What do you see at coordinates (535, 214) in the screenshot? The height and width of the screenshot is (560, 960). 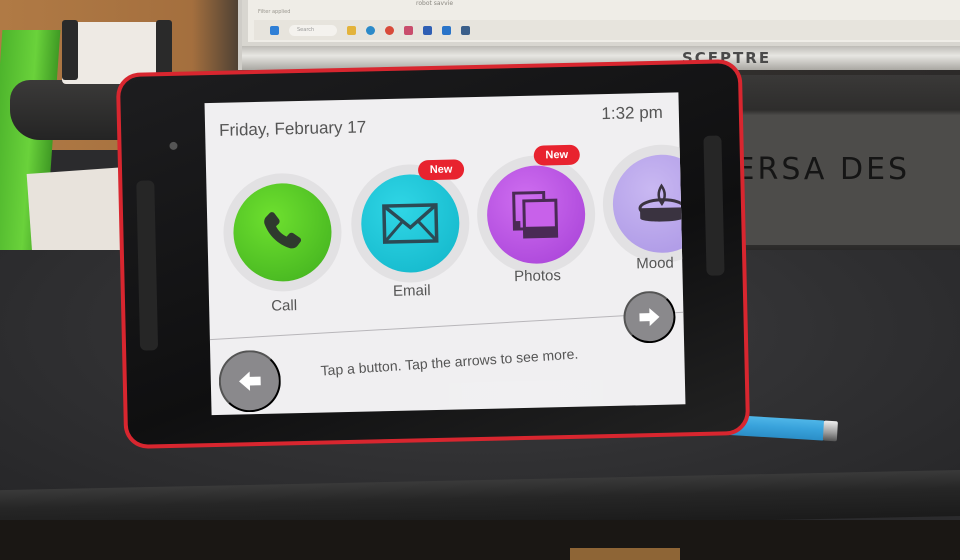 I see `photos-stack-icon` at bounding box center [535, 214].